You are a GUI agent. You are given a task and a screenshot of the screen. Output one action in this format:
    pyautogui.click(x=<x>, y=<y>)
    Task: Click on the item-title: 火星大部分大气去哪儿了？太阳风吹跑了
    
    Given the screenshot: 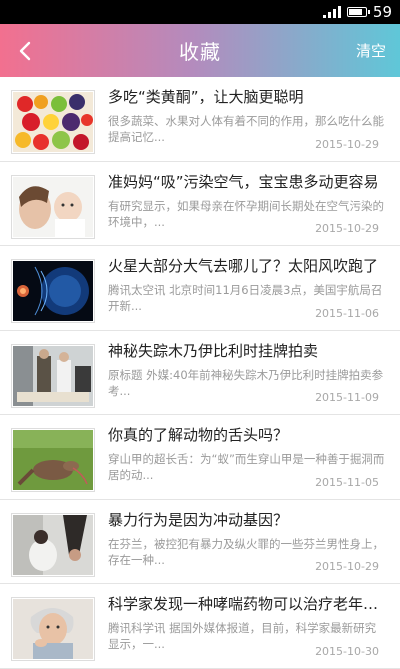 What is the action you would take?
    pyautogui.click(x=243, y=266)
    